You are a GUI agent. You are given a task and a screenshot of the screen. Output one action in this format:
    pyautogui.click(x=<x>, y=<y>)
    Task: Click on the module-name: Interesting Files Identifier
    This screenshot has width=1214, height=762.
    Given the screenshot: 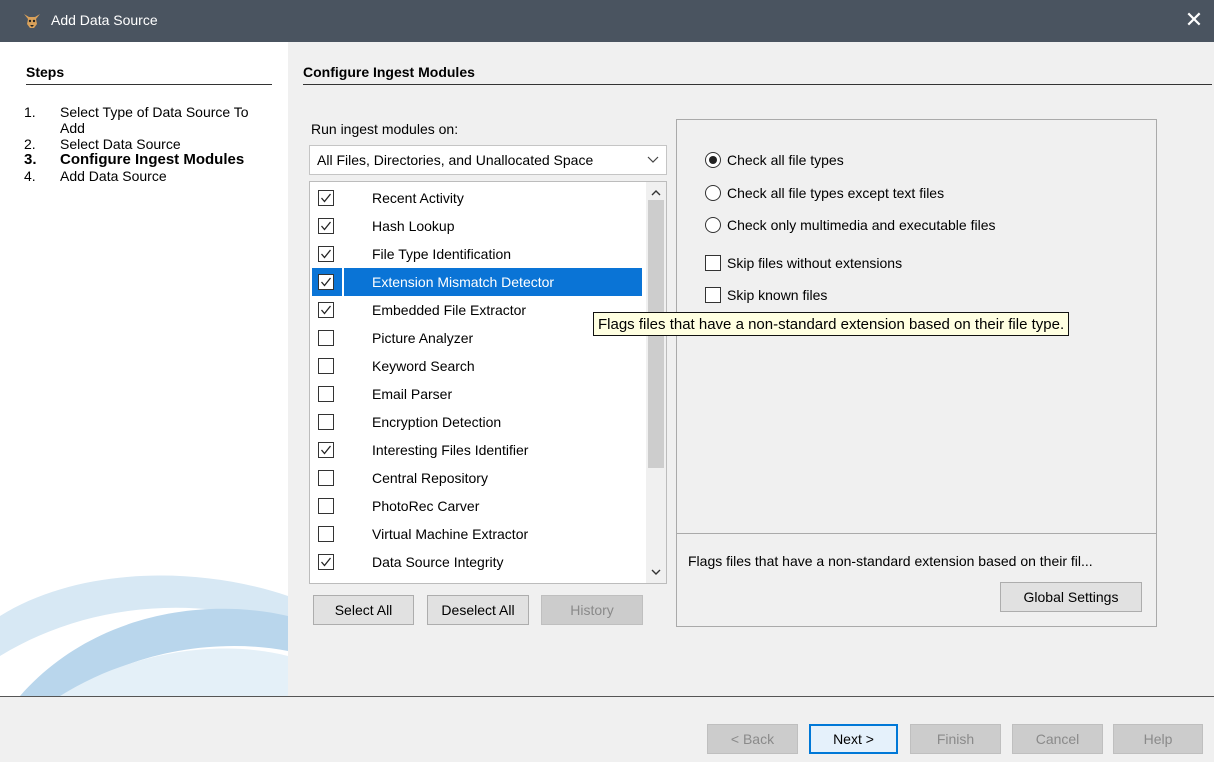 What is the action you would take?
    pyautogui.click(x=450, y=450)
    